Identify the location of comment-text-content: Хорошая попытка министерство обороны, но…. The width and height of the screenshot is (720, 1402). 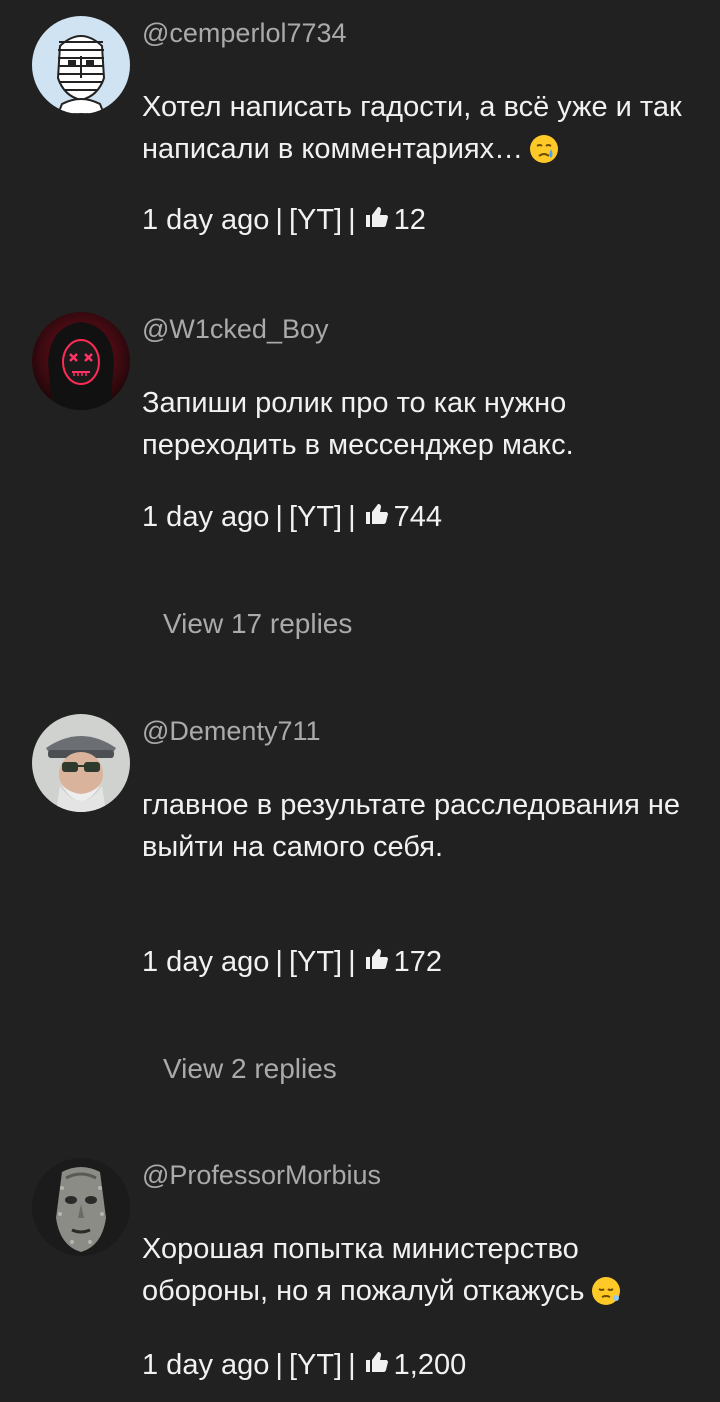
(363, 1270).